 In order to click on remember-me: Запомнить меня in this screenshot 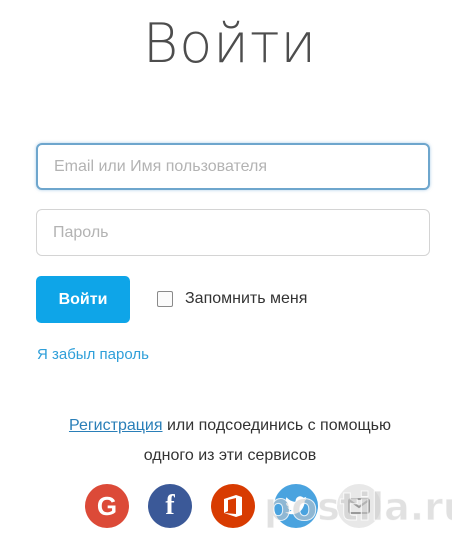, I will do `click(232, 299)`.